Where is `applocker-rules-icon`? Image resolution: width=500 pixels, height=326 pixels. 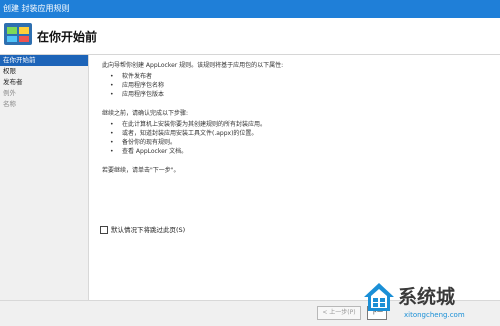
applocker-rules-icon is located at coordinates (18, 34).